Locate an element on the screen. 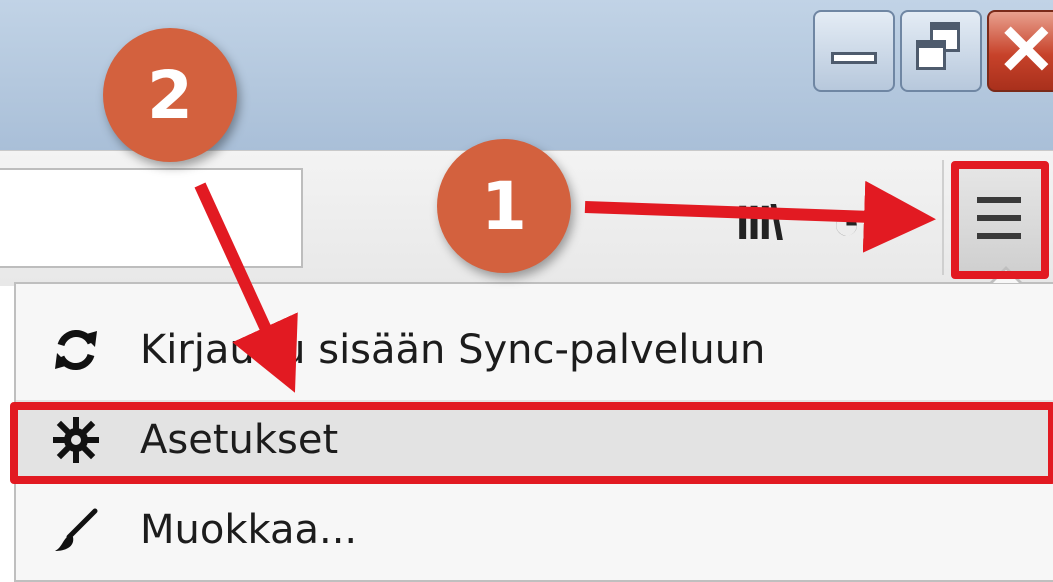 Image resolution: width=1053 pixels, height=582 pixels. step-1-badge: 1 is located at coordinates (504, 206).